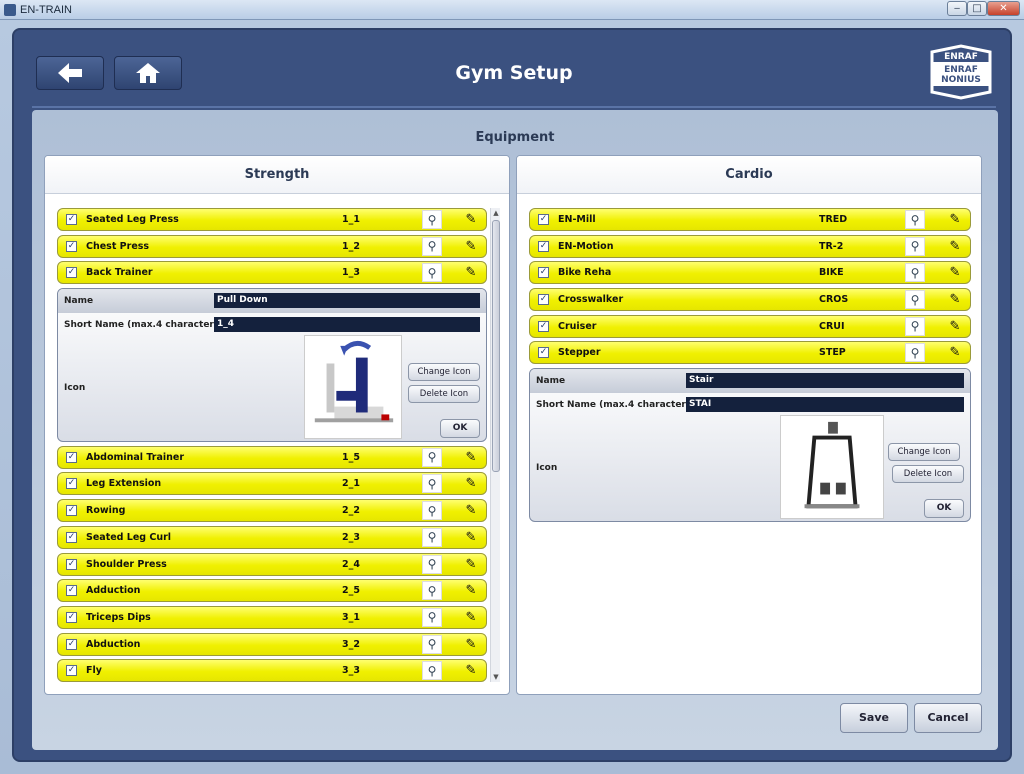  What do you see at coordinates (496, 213) in the screenshot?
I see `scroll-up-icon: ▲` at bounding box center [496, 213].